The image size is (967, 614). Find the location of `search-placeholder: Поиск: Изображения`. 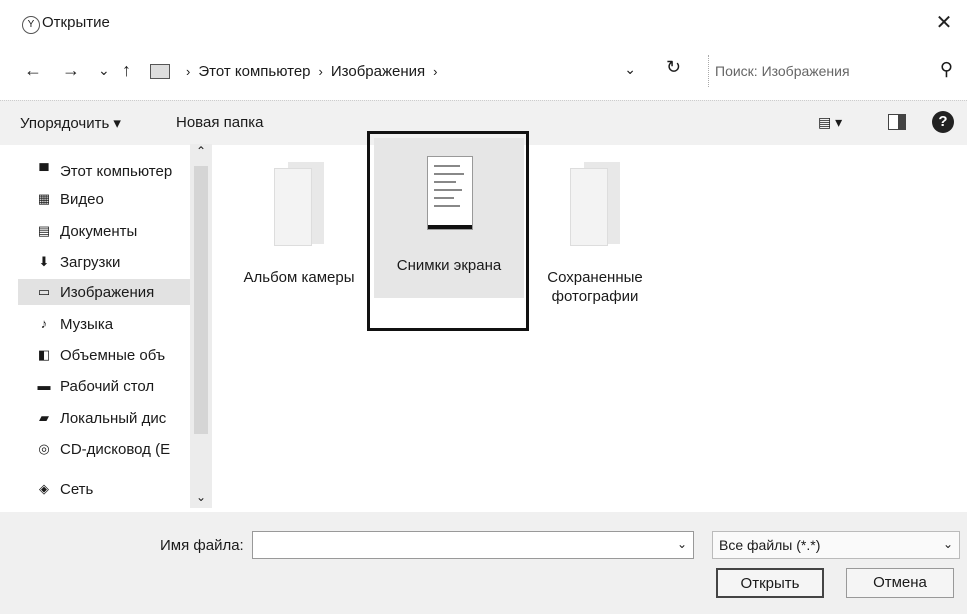

search-placeholder: Поиск: Изображения is located at coordinates (782, 71).